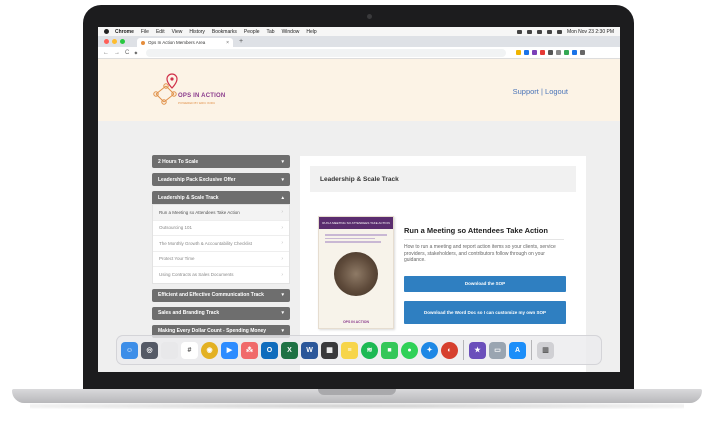 The width and height of the screenshot is (714, 421). Describe the element at coordinates (530, 31) in the screenshot. I see `battery-icon` at that location.